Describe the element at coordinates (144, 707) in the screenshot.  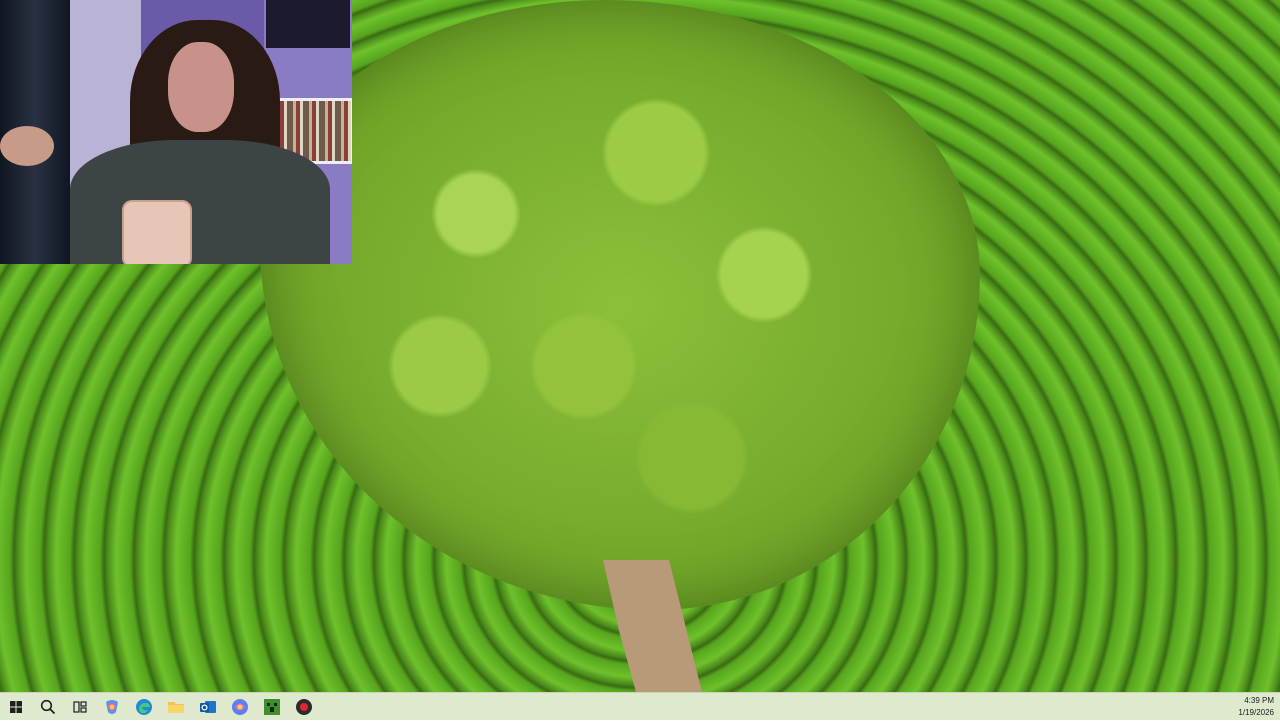
I see `edge-icon` at that location.